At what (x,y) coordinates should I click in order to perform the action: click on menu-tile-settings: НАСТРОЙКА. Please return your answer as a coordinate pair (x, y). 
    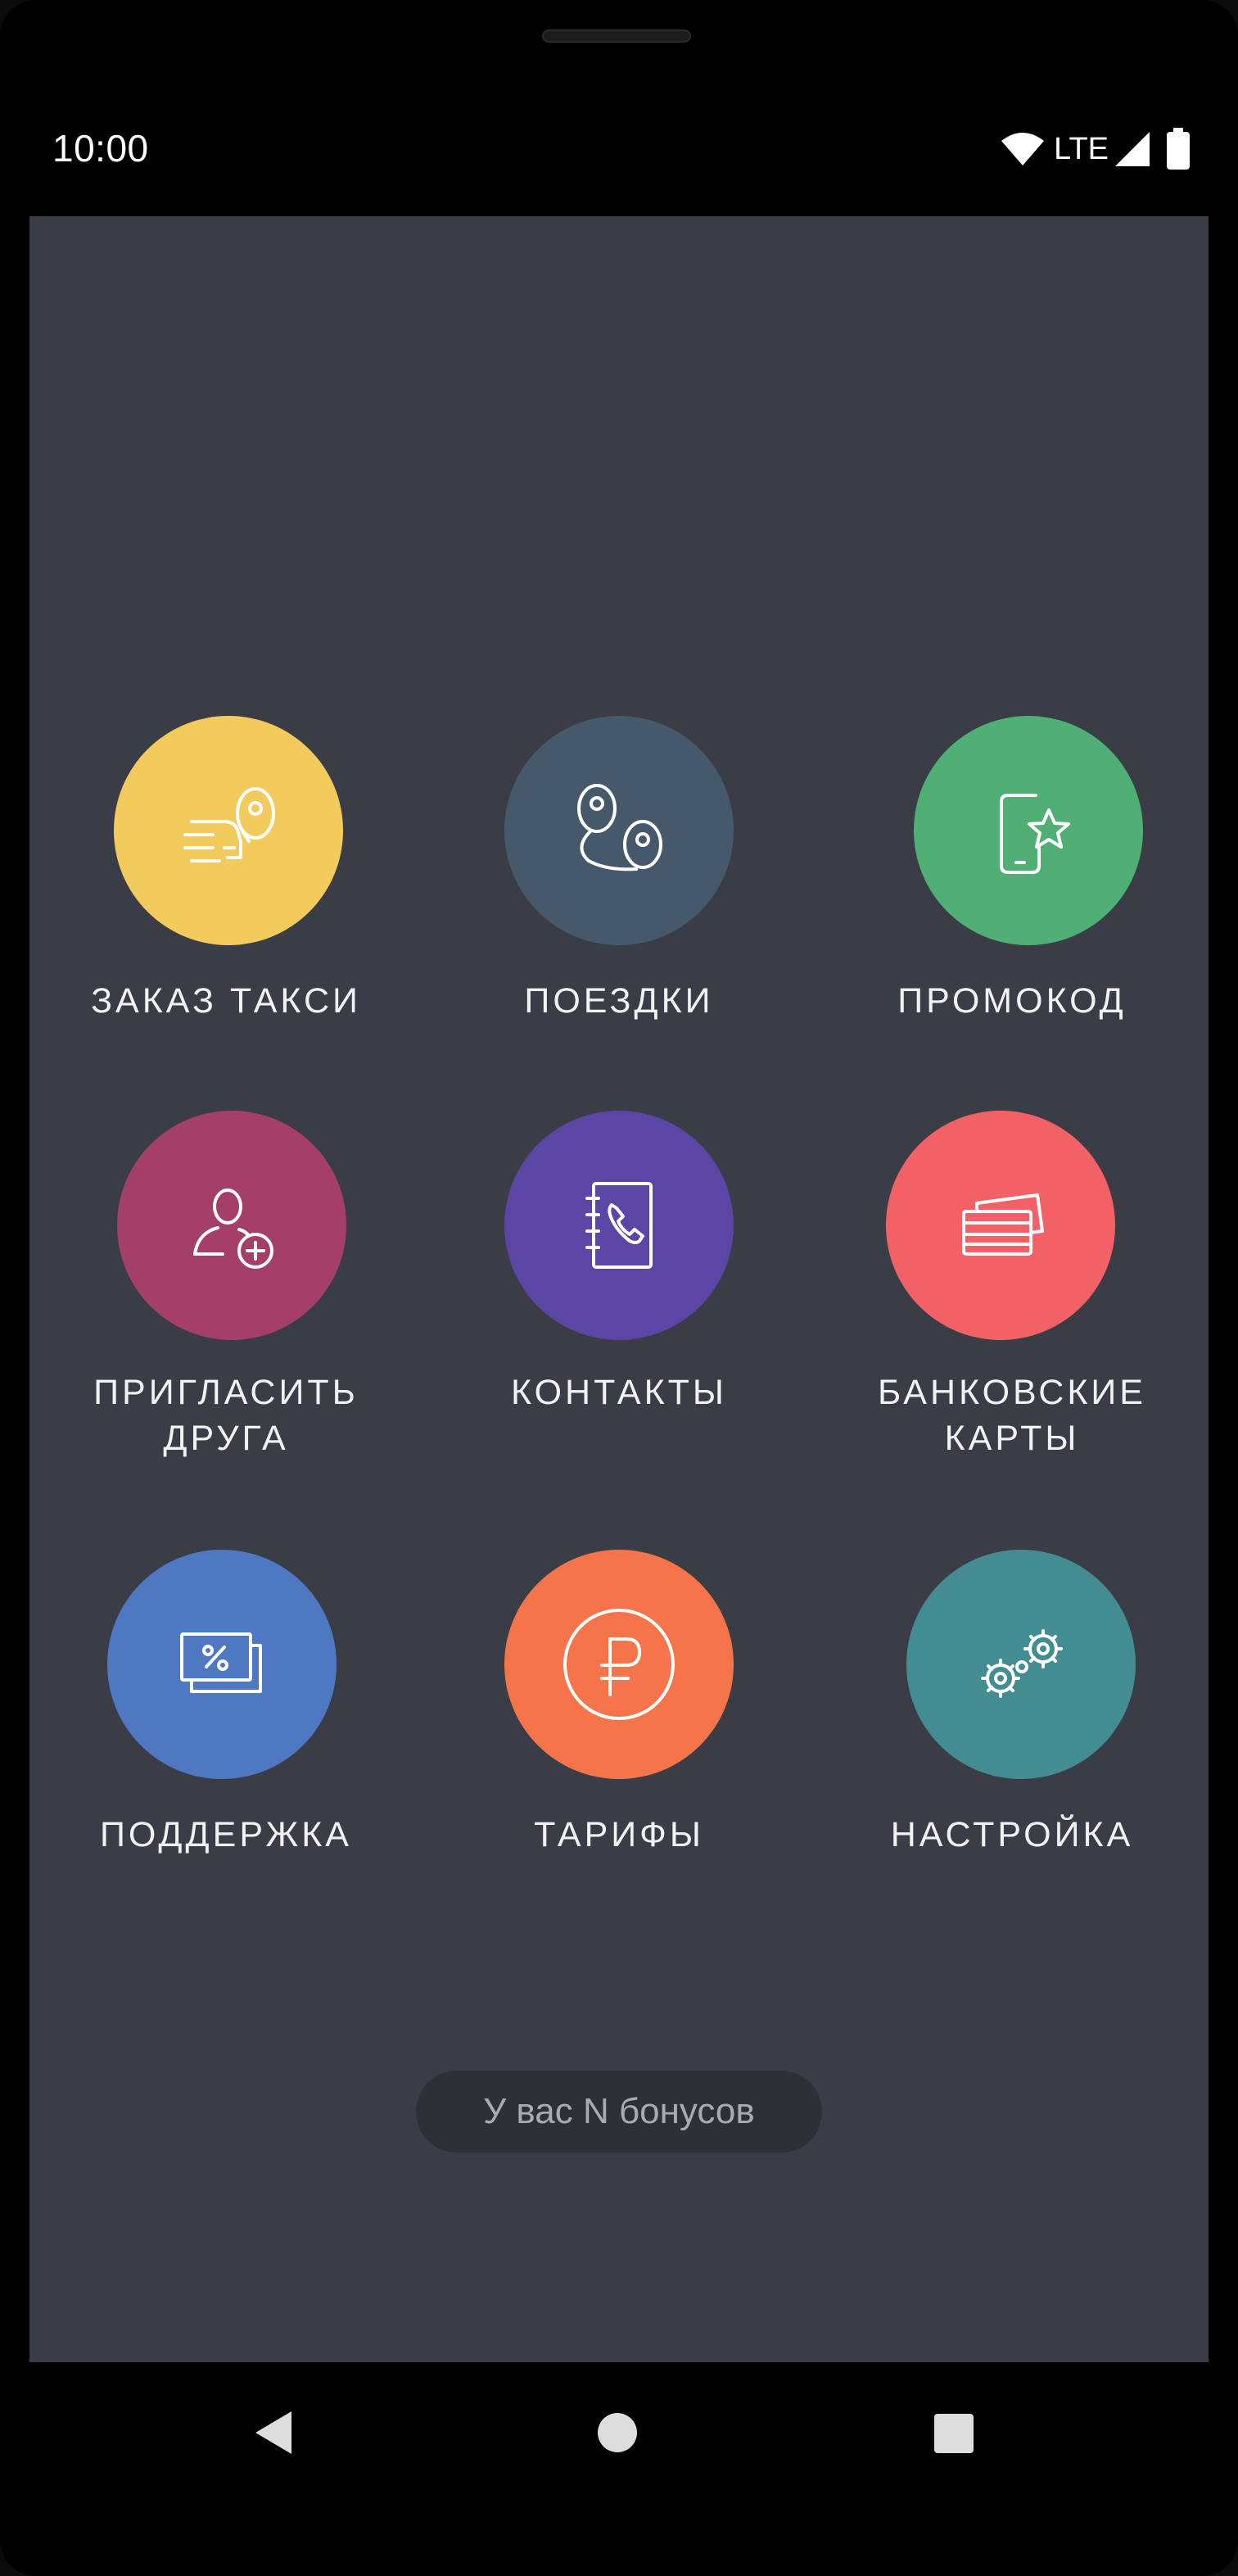
    Looking at the image, I should click on (1013, 1713).